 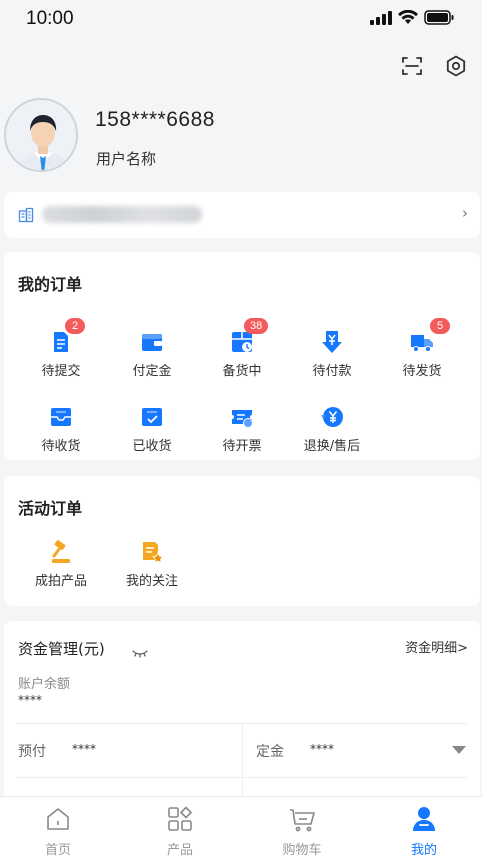 I want to click on user-icon, so click(x=424, y=819).